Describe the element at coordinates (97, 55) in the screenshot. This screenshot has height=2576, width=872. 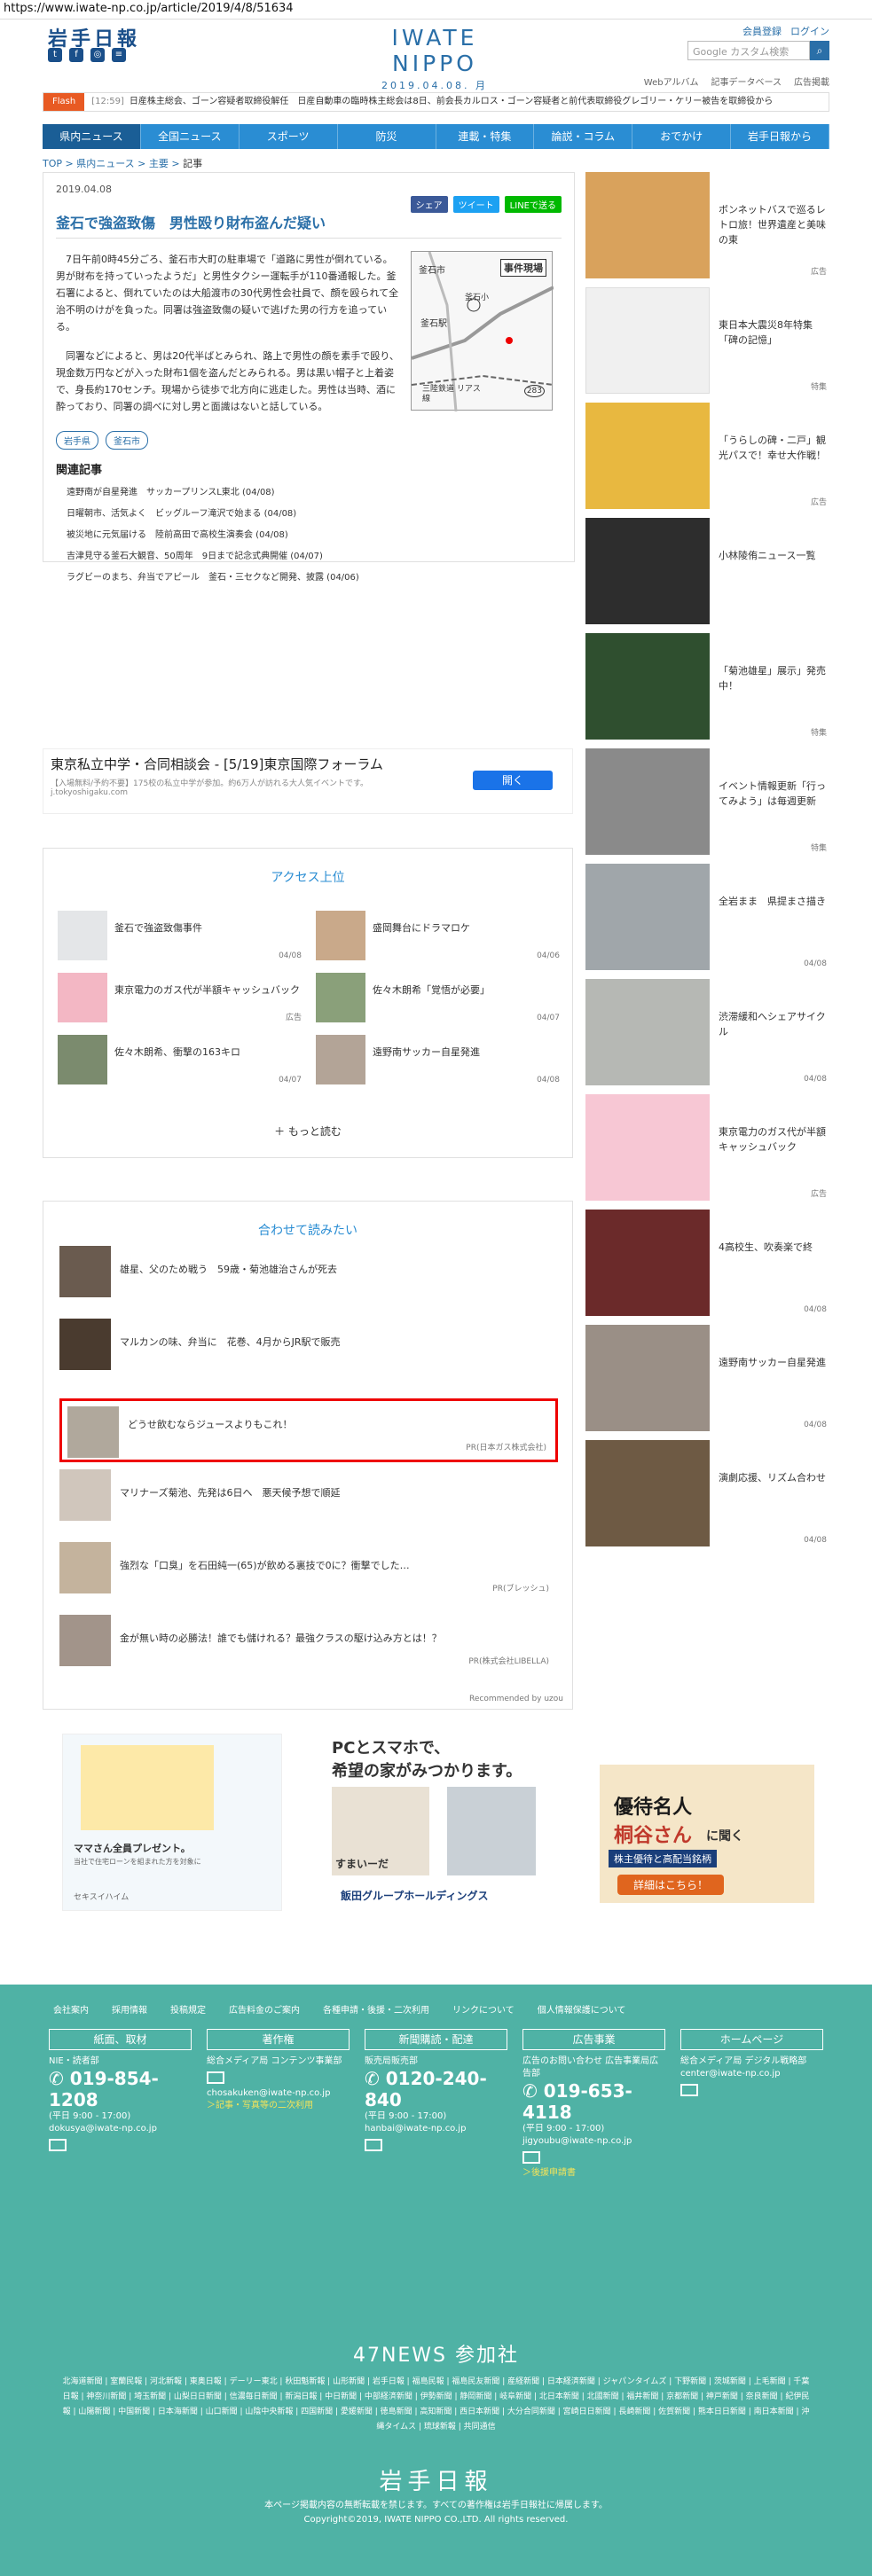
I see `instagram-icon: ◎` at that location.